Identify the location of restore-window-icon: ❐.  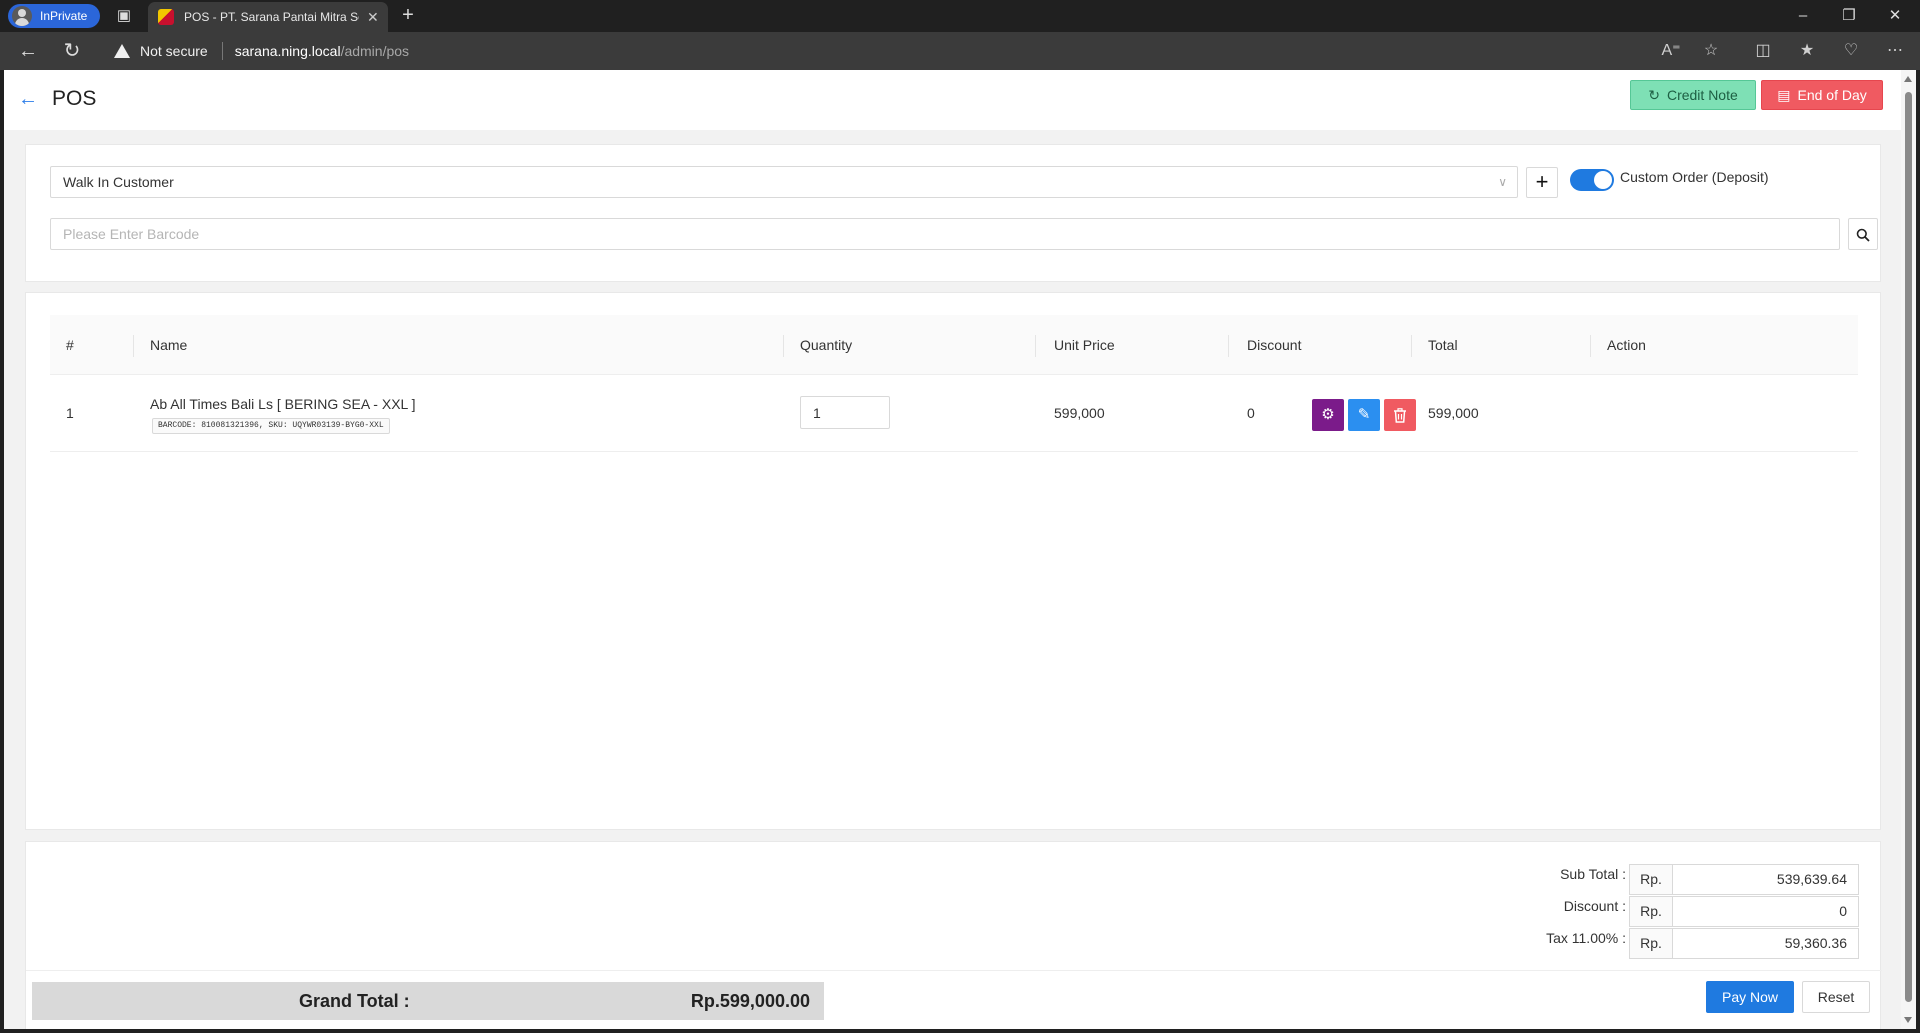
(1849, 16).